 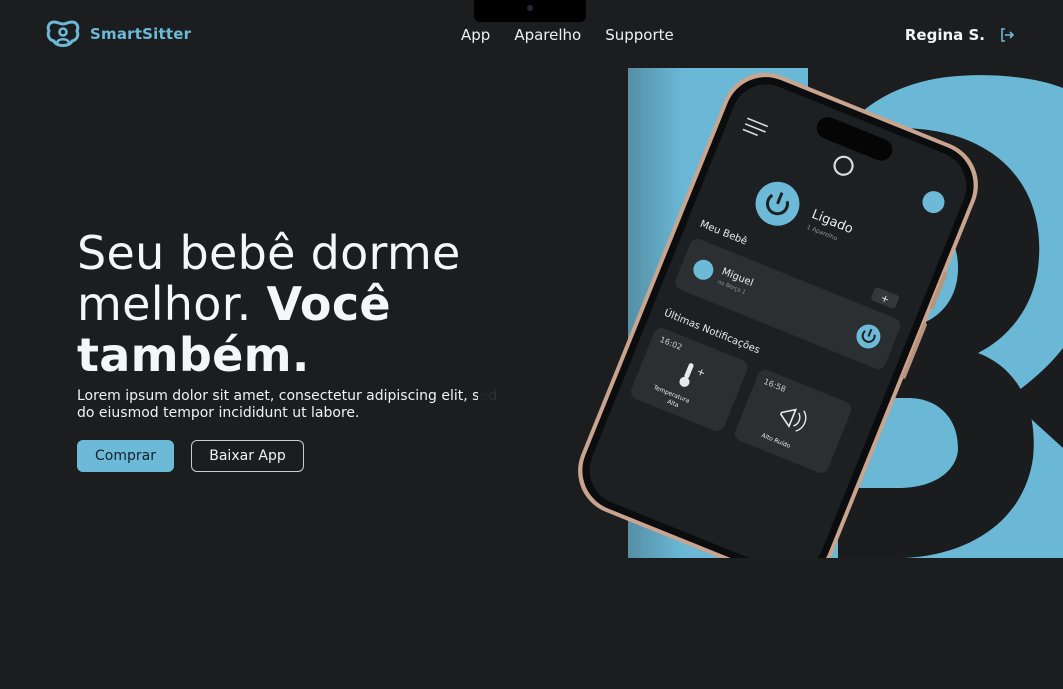 What do you see at coordinates (475, 35) in the screenshot?
I see `nav-item-app: App` at bounding box center [475, 35].